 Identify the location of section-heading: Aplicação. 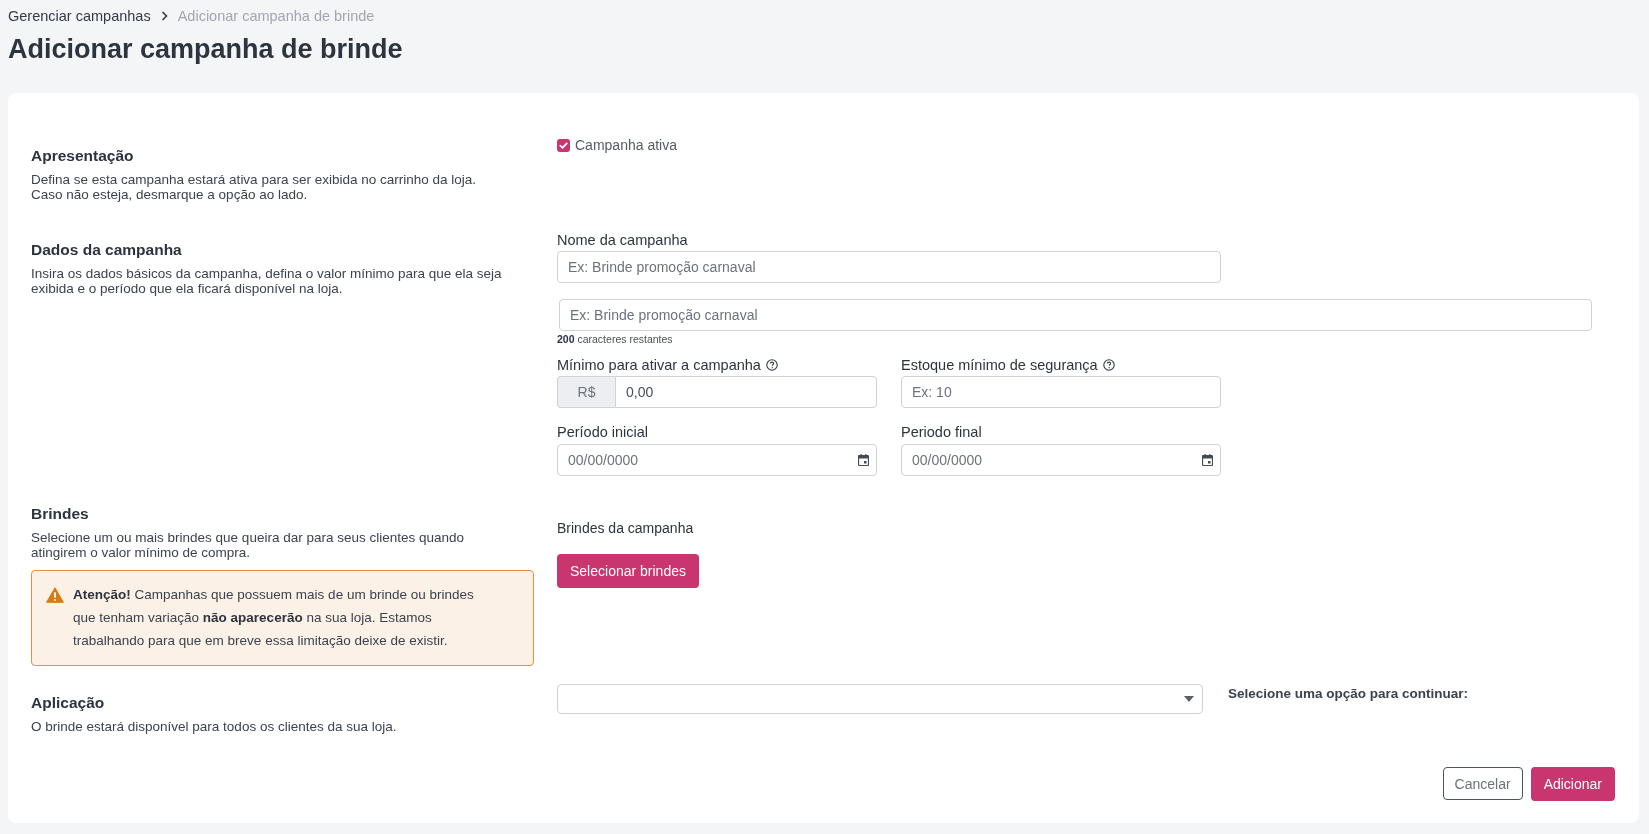
(68, 703).